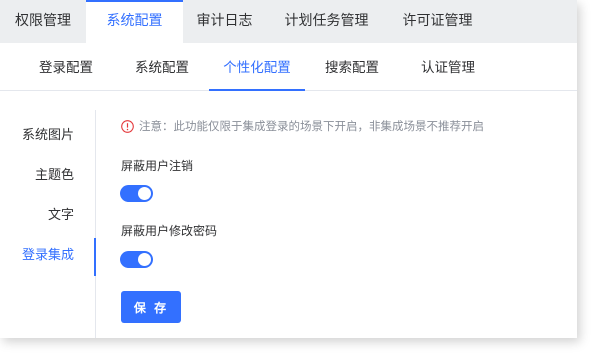 The height and width of the screenshot is (356, 597). I want to click on side-nav: 系统图片 主题色 文字 登录集成, so click(48, 202).